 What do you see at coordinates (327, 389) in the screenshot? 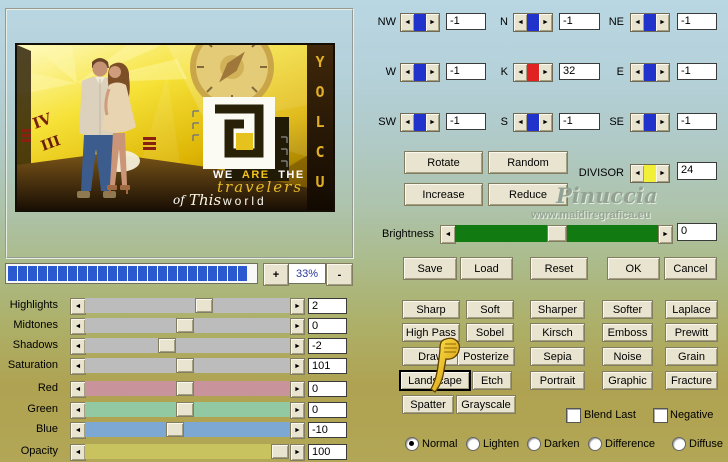
I see `red-value: 0` at bounding box center [327, 389].